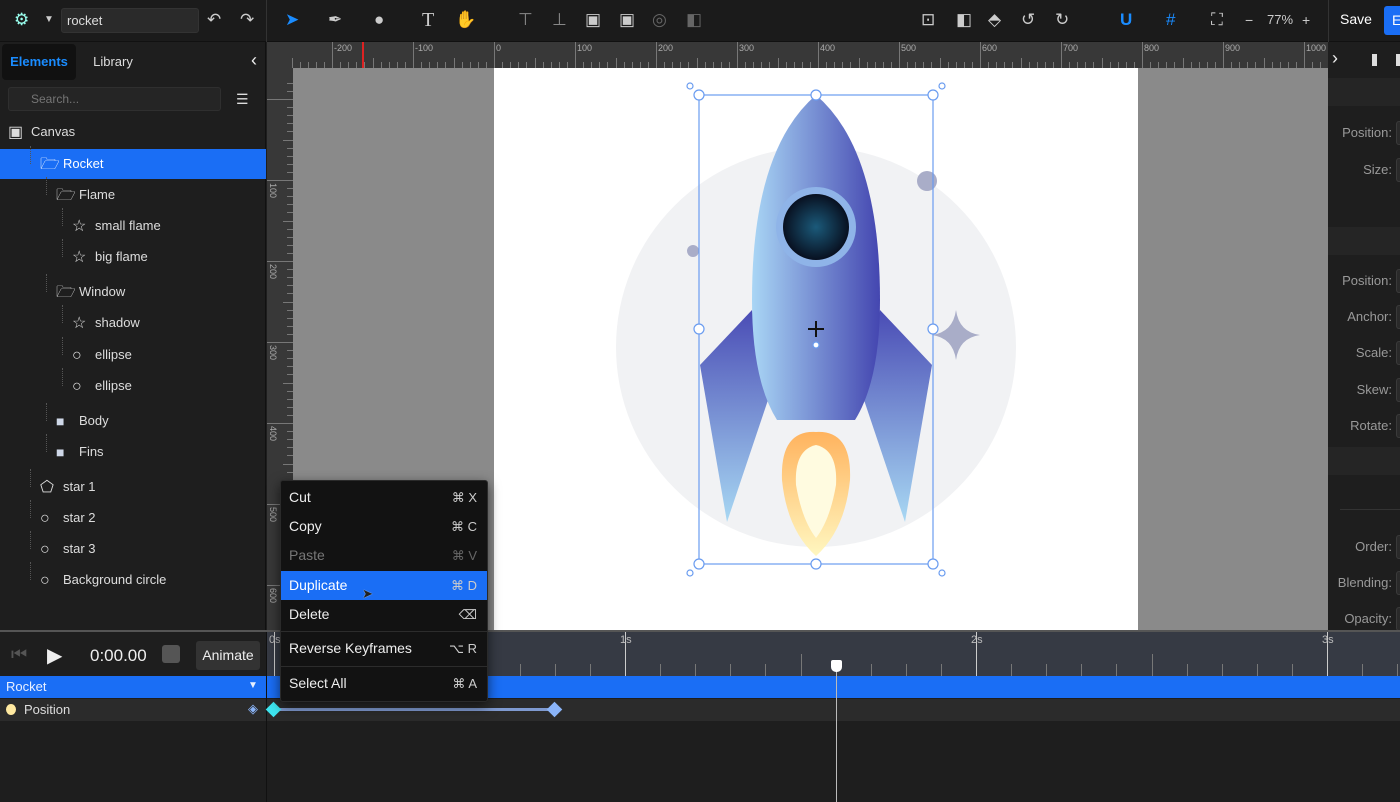 The width and height of the screenshot is (1400, 802). I want to click on menu-shortcut: ⌘ A, so click(464, 683).